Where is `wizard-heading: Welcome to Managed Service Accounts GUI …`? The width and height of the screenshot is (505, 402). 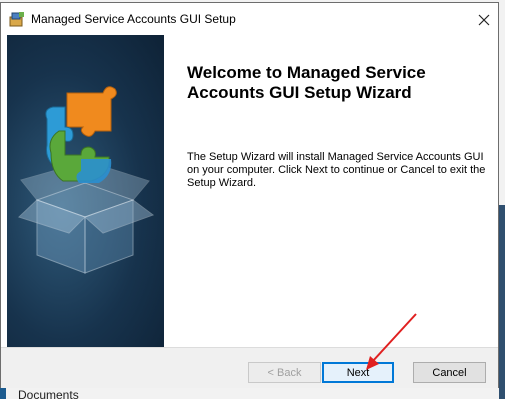
wizard-heading: Welcome to Managed Service Accounts GUI … is located at coordinates (306, 82).